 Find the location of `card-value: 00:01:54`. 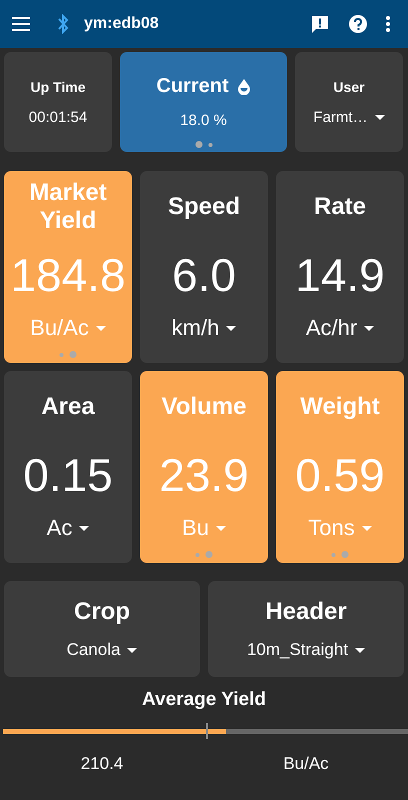

card-value: 00:01:54 is located at coordinates (58, 117).